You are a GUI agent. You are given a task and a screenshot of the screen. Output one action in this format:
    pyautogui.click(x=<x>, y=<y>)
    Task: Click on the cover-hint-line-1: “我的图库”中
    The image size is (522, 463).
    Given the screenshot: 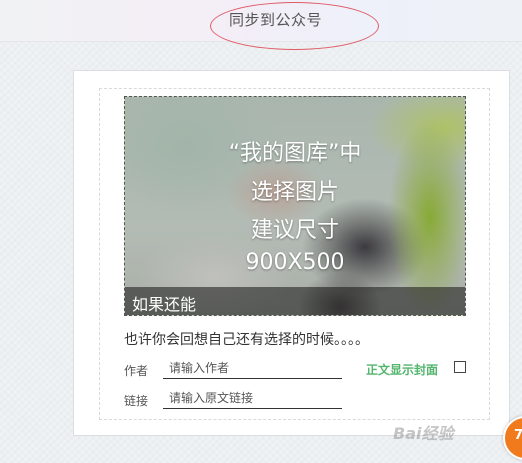 What is the action you would take?
    pyautogui.click(x=295, y=153)
    